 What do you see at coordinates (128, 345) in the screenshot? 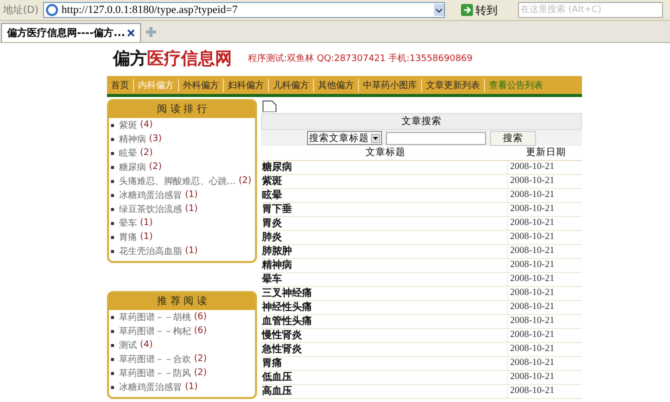
I see `article-link: 测试` at bounding box center [128, 345].